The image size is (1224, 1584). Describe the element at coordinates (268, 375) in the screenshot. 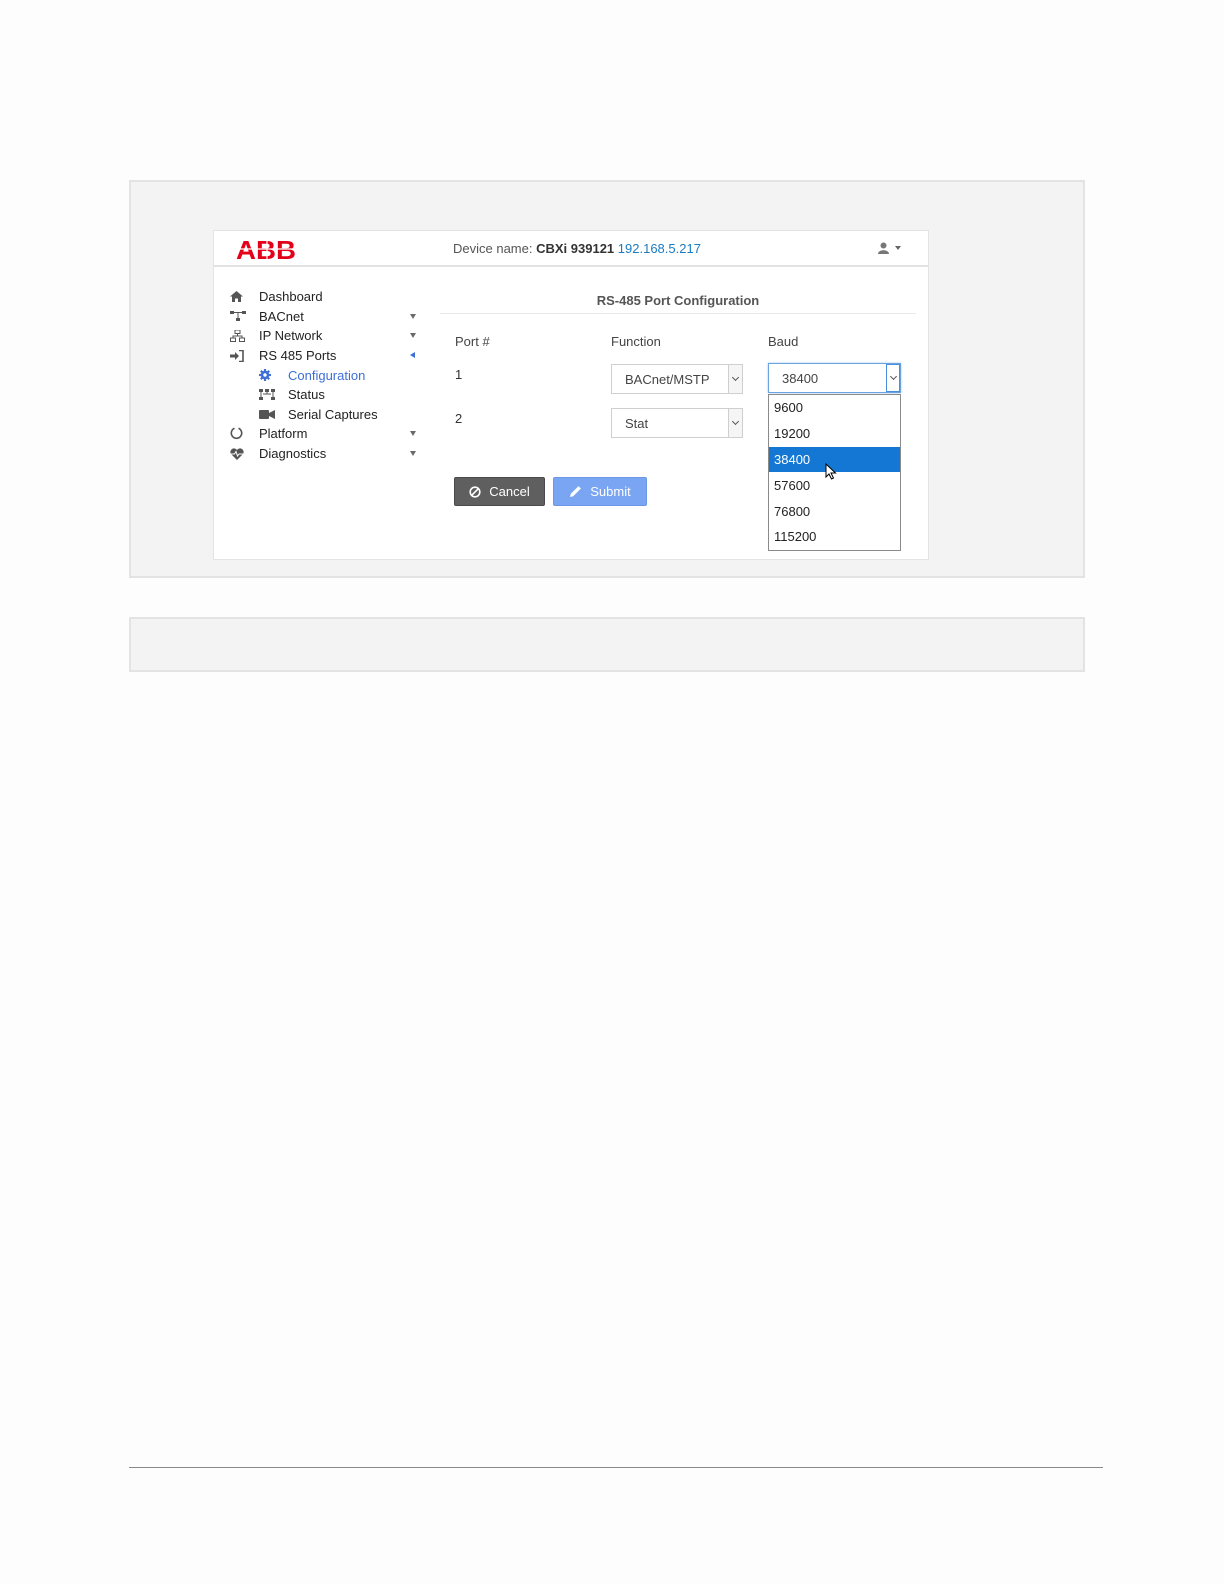

I see `gear-icon` at that location.